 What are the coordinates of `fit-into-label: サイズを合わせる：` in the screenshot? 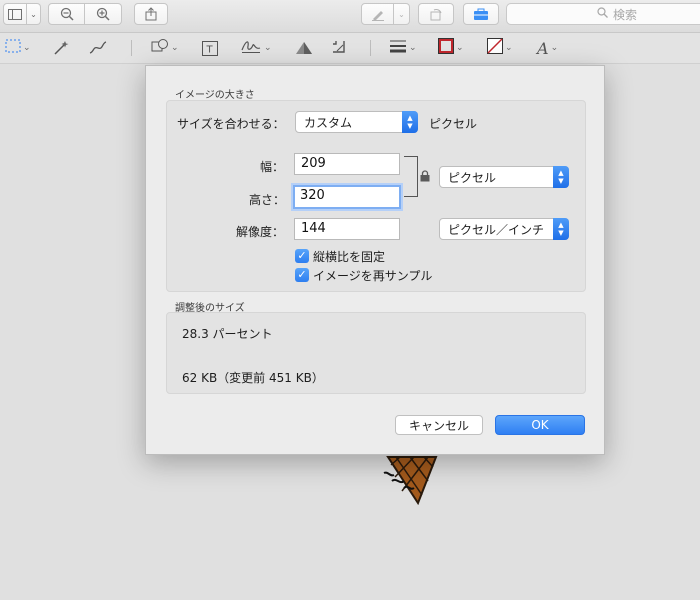 It's located at (231, 124).